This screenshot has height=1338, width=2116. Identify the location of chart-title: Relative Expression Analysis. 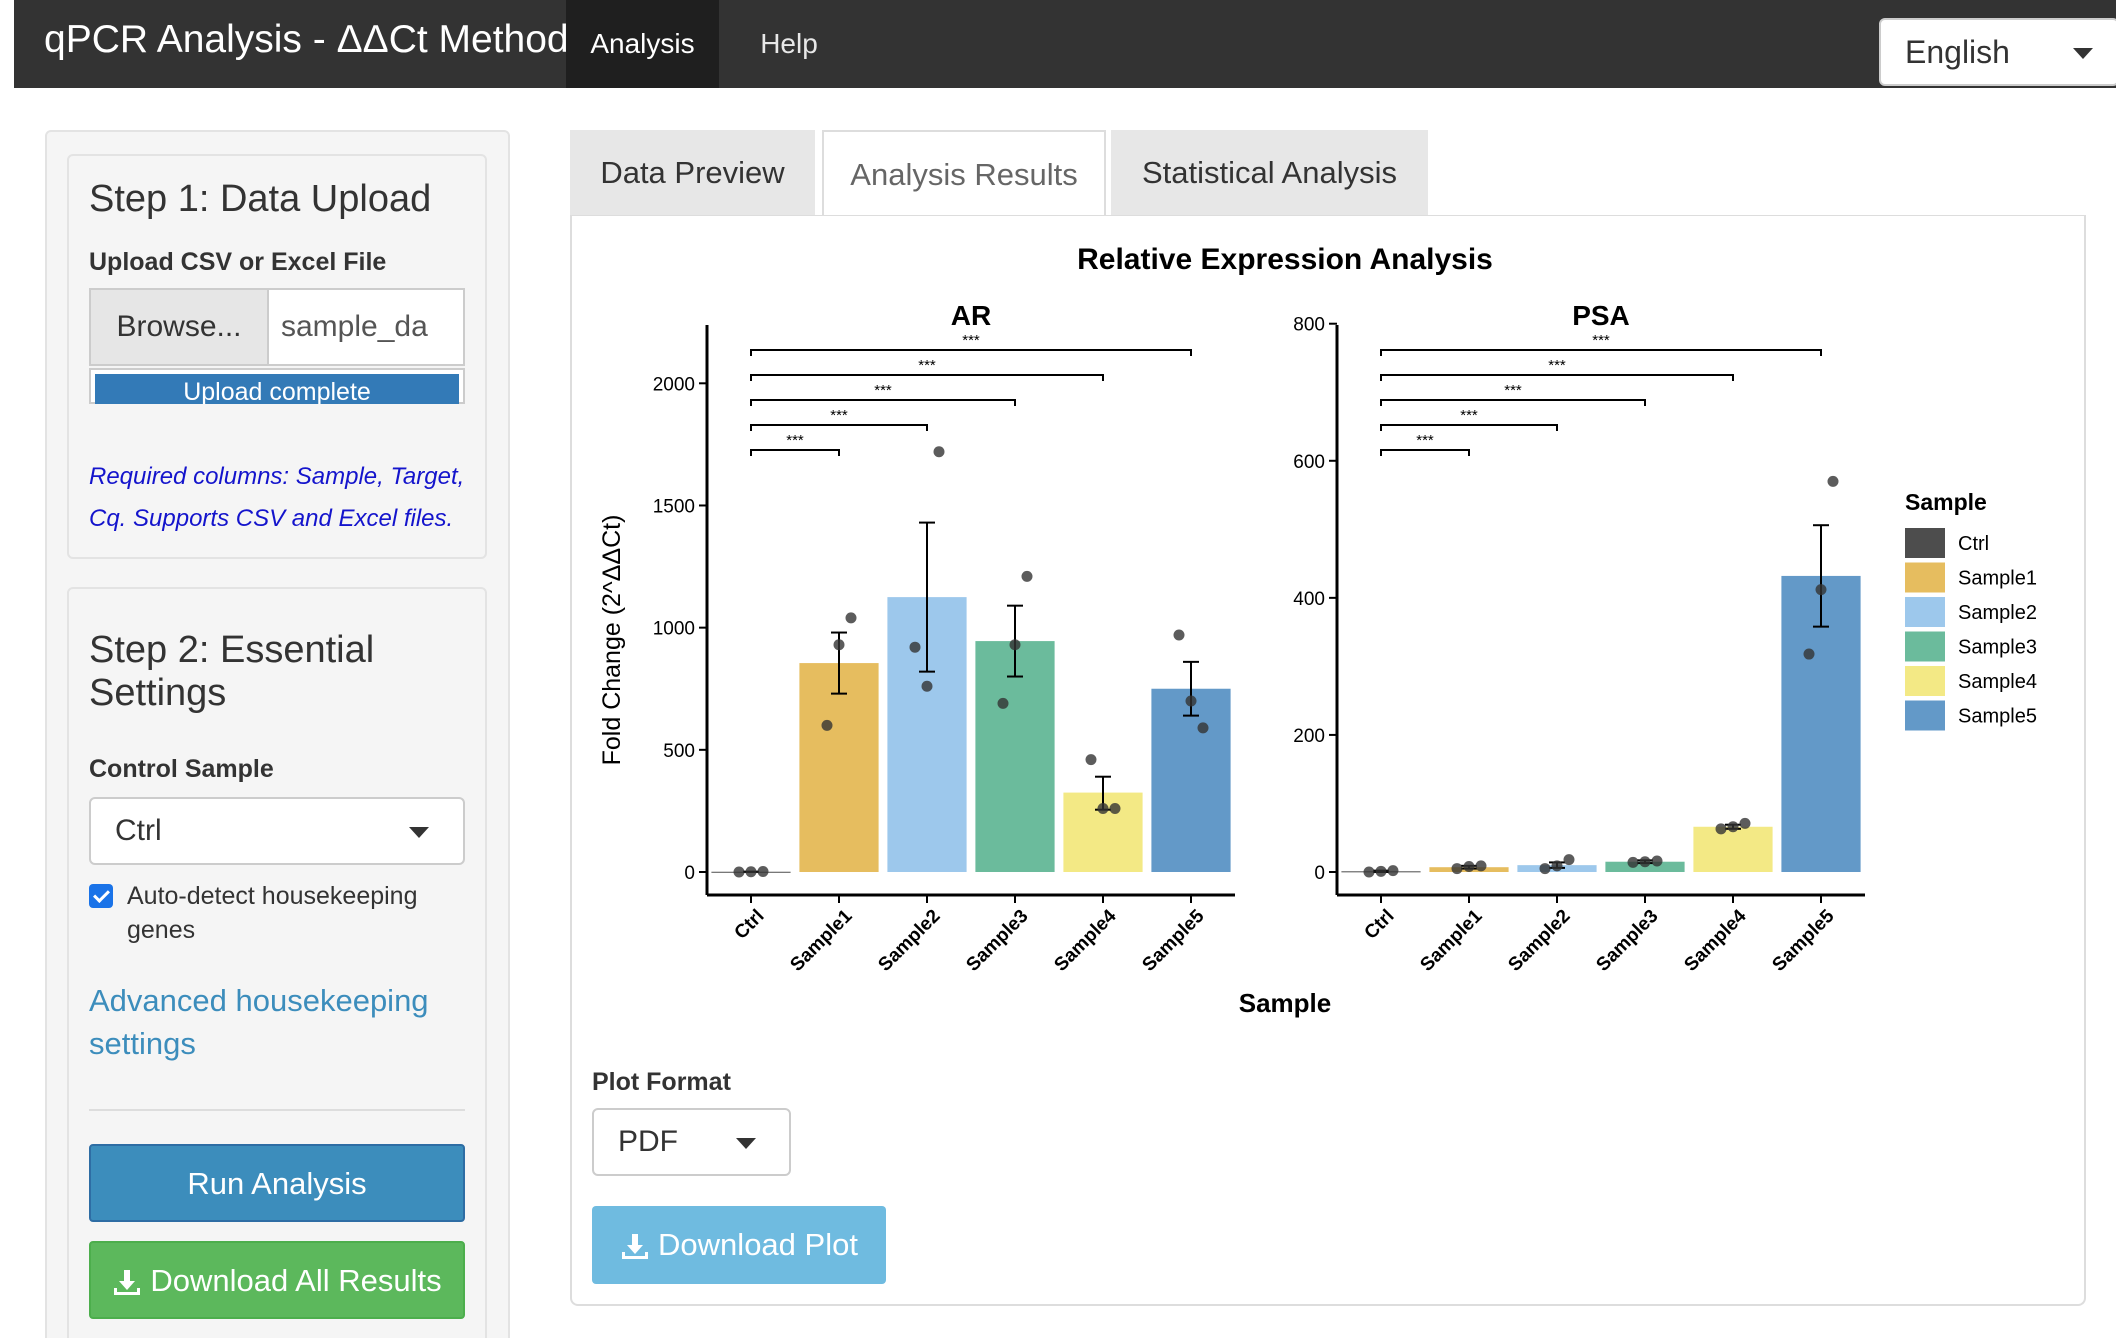
(1285, 259).